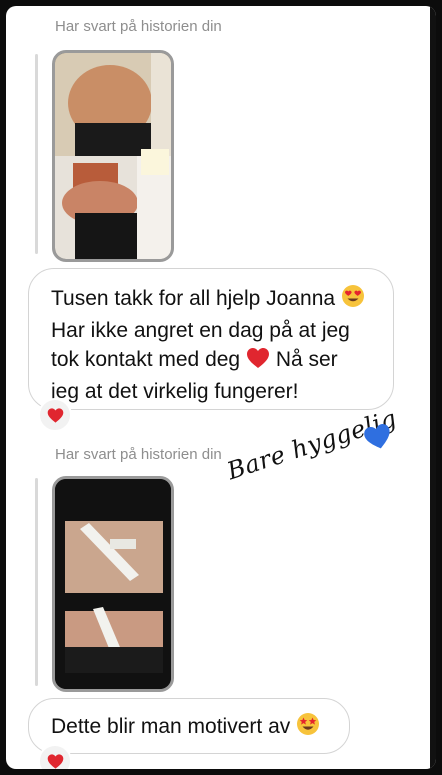 This screenshot has height=775, width=442. I want to click on message-line: Tusen takk for all hjelp Joanna, so click(222, 300).